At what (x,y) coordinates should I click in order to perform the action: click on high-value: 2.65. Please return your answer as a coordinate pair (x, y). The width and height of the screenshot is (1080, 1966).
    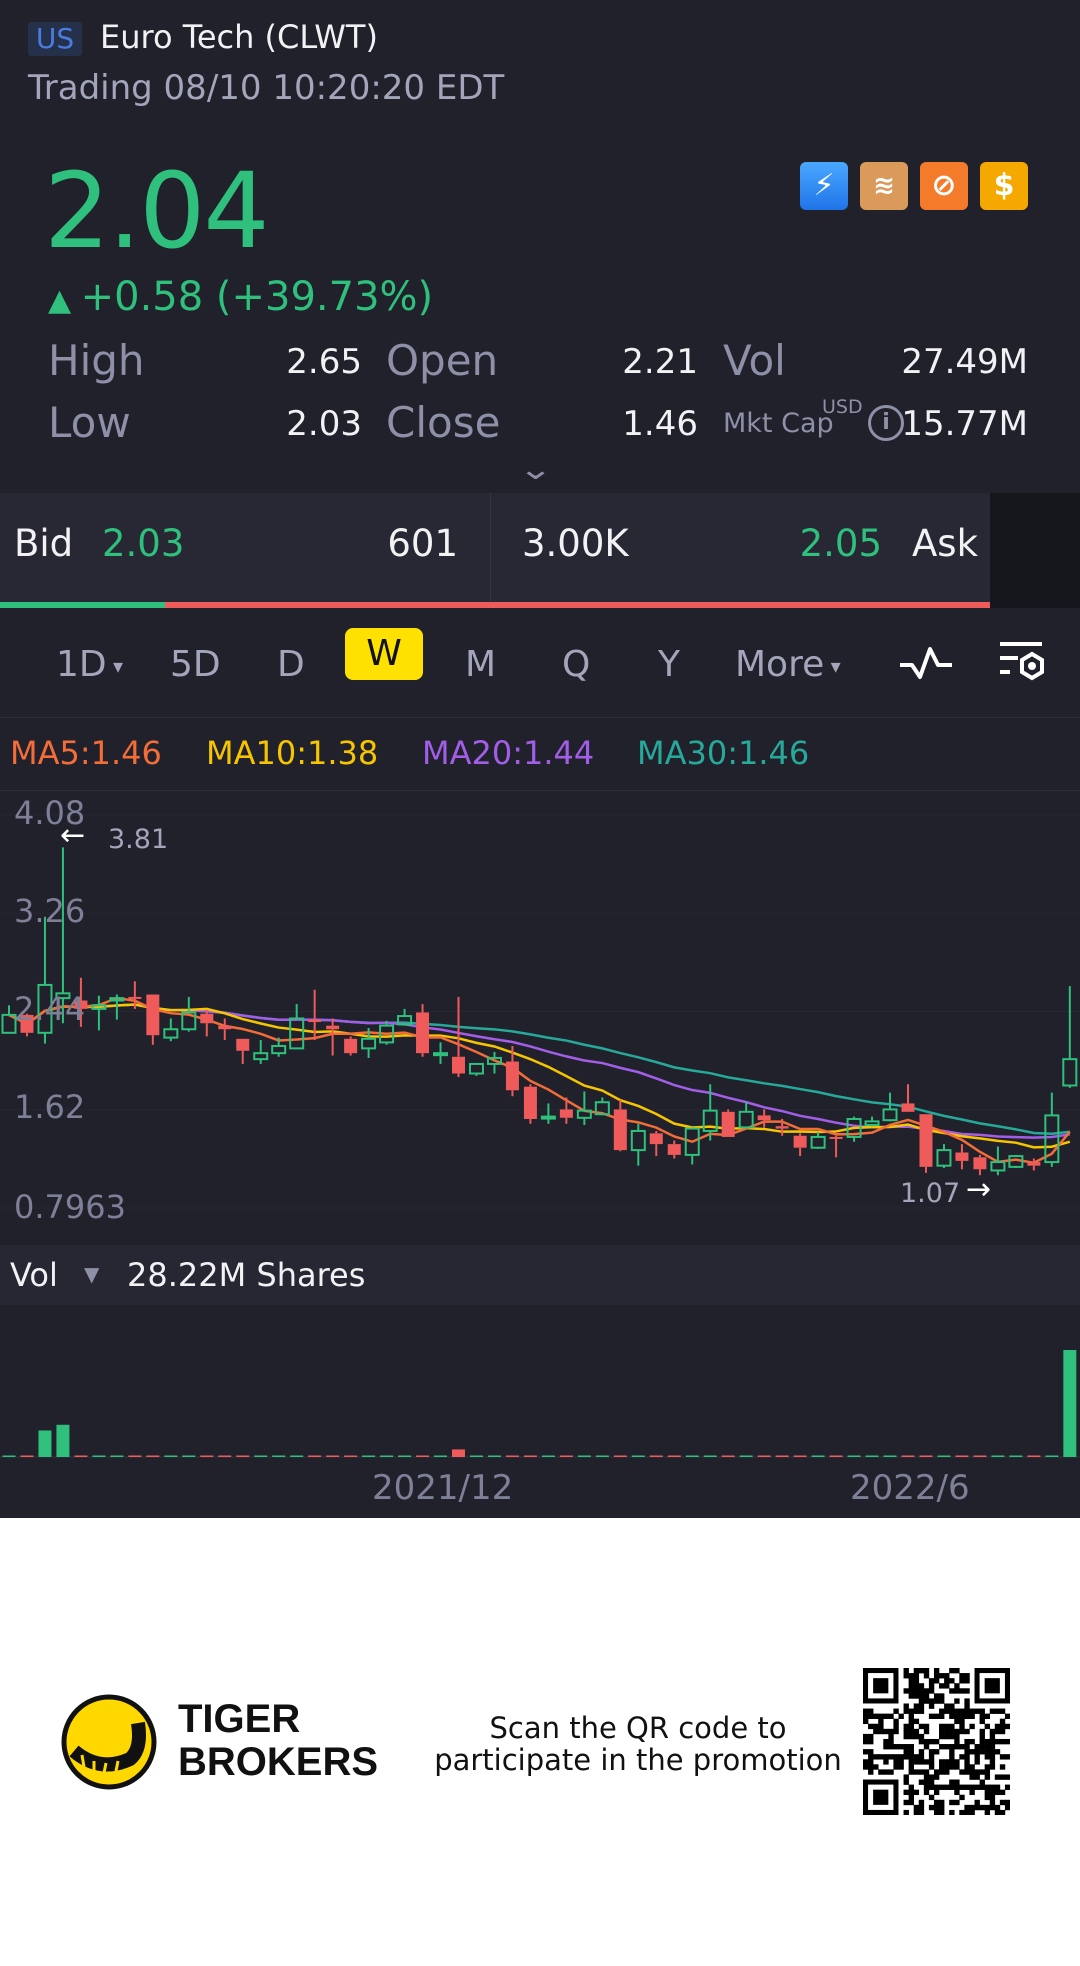
    Looking at the image, I should click on (324, 362).